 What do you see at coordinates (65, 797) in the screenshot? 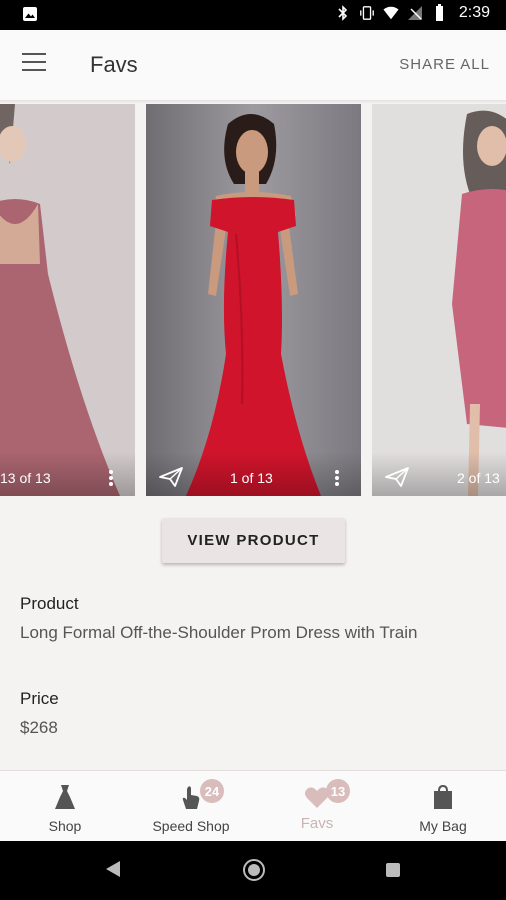
I see `dress-icon` at bounding box center [65, 797].